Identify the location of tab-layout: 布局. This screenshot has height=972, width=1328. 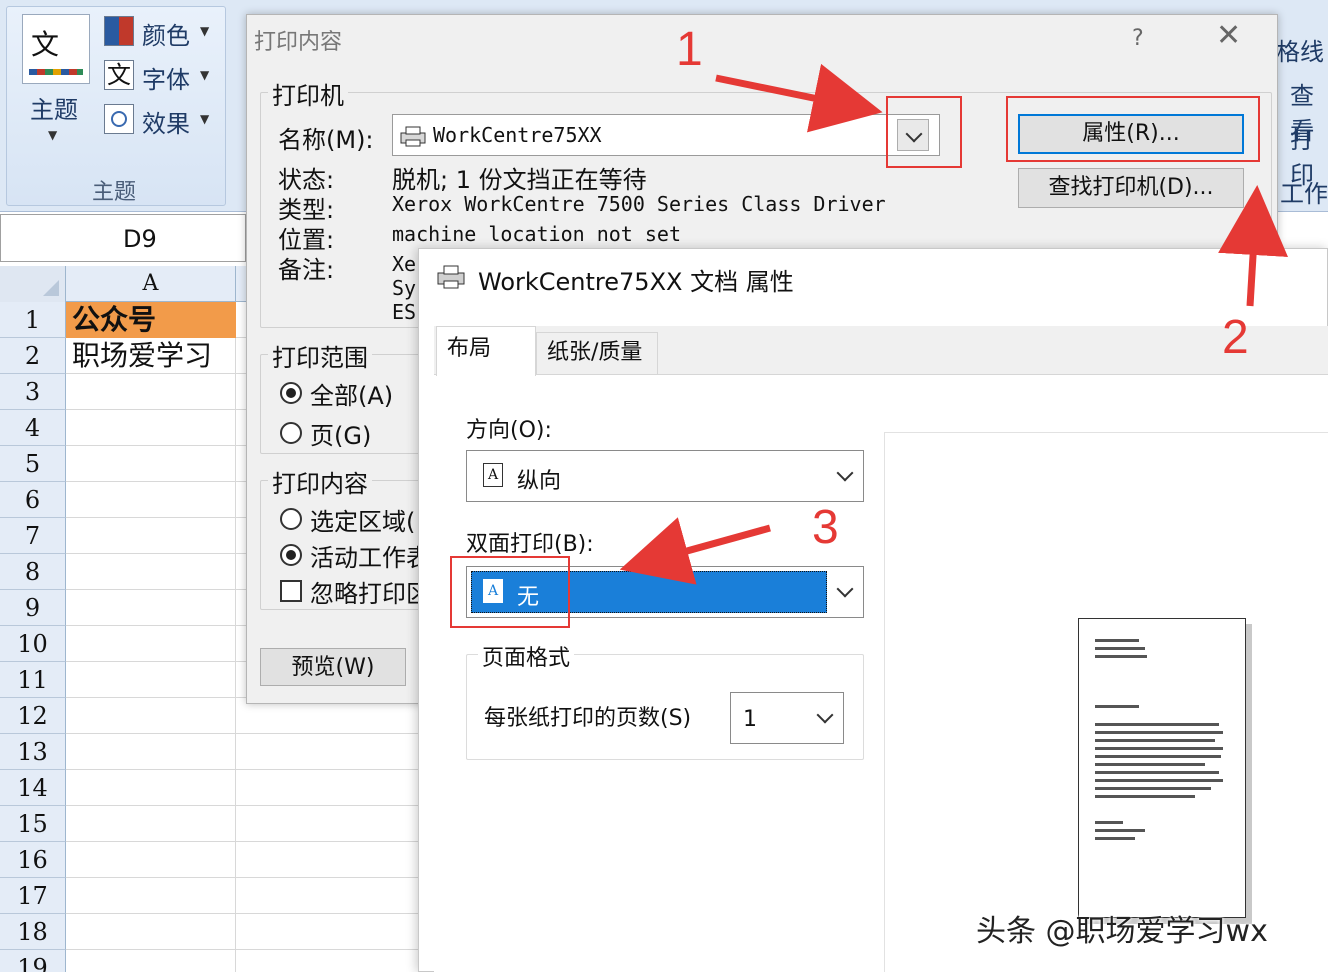
(486, 351).